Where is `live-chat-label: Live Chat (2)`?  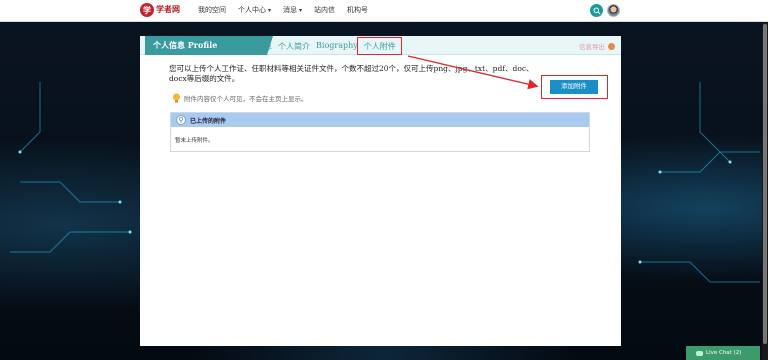 live-chat-label: Live Chat (2) is located at coordinates (724, 353).